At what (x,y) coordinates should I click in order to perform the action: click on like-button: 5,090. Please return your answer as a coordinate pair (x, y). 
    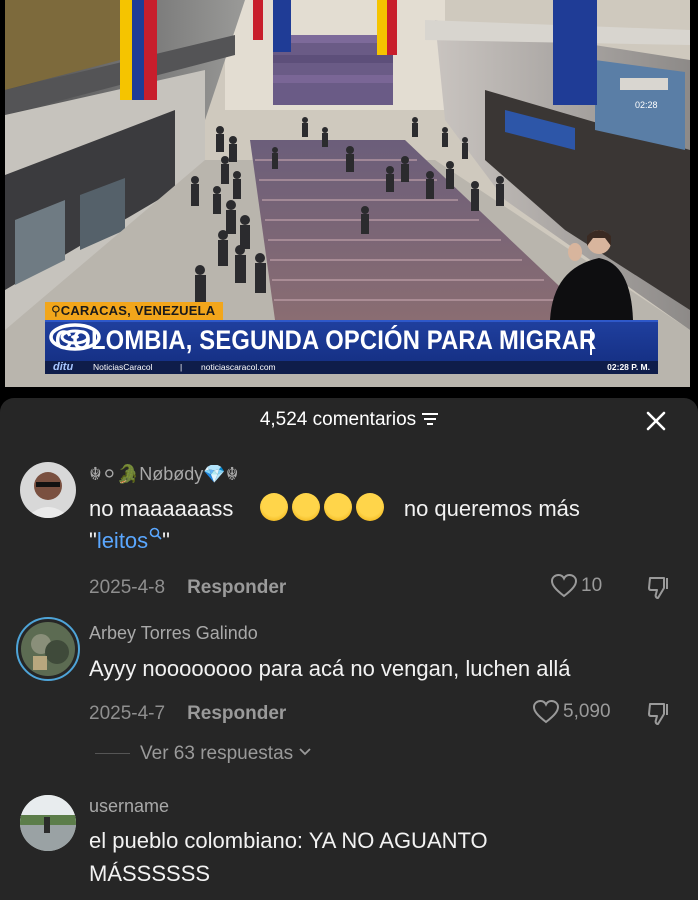
    Looking at the image, I should click on (571, 711).